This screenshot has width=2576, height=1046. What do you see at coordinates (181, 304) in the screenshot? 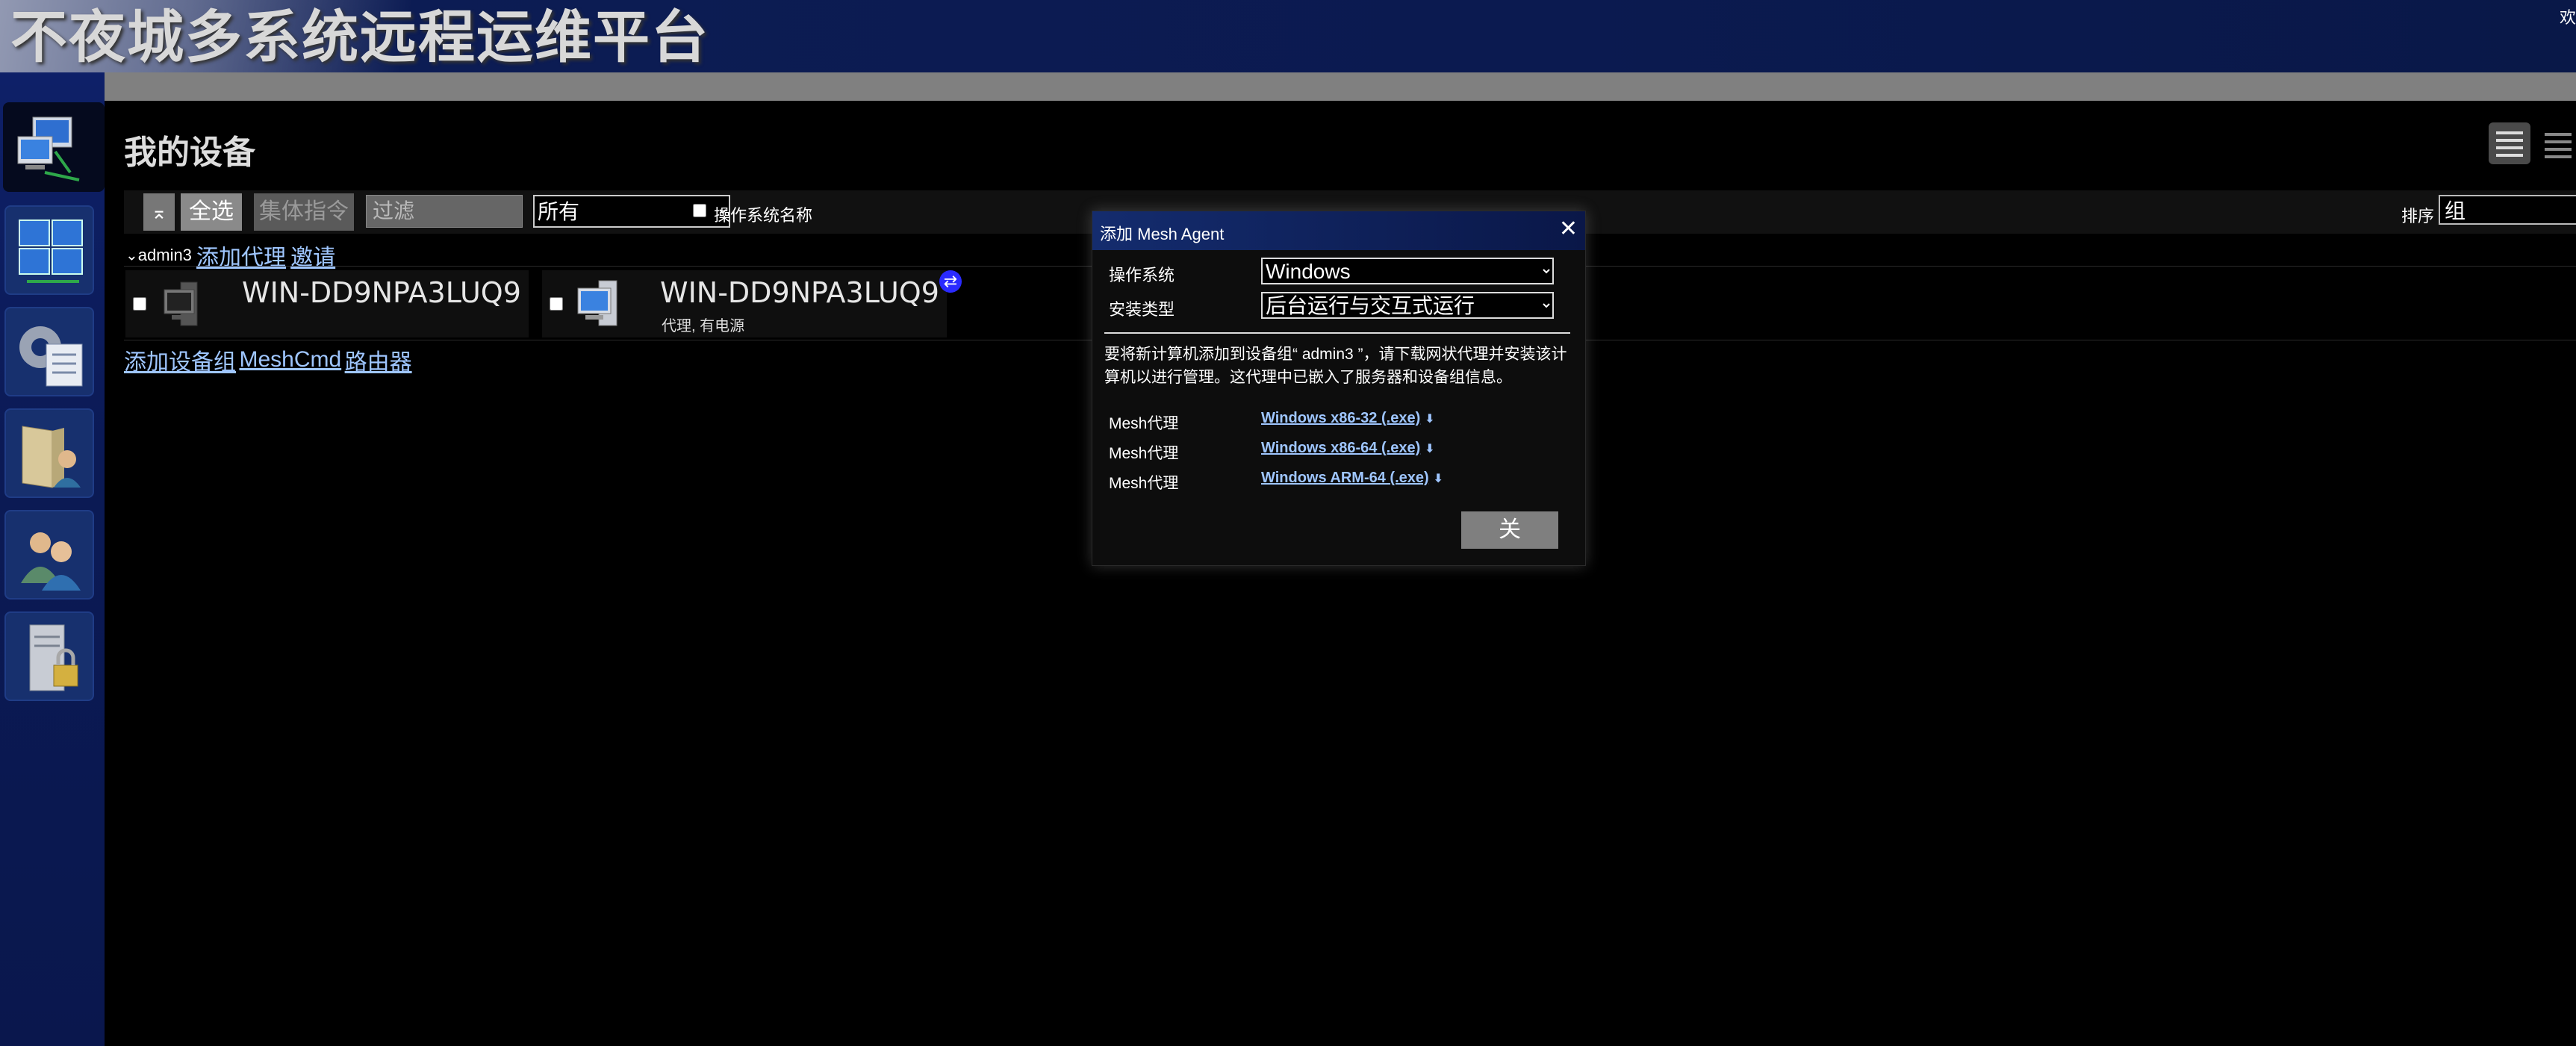
I see `computer-offline-icon` at bounding box center [181, 304].